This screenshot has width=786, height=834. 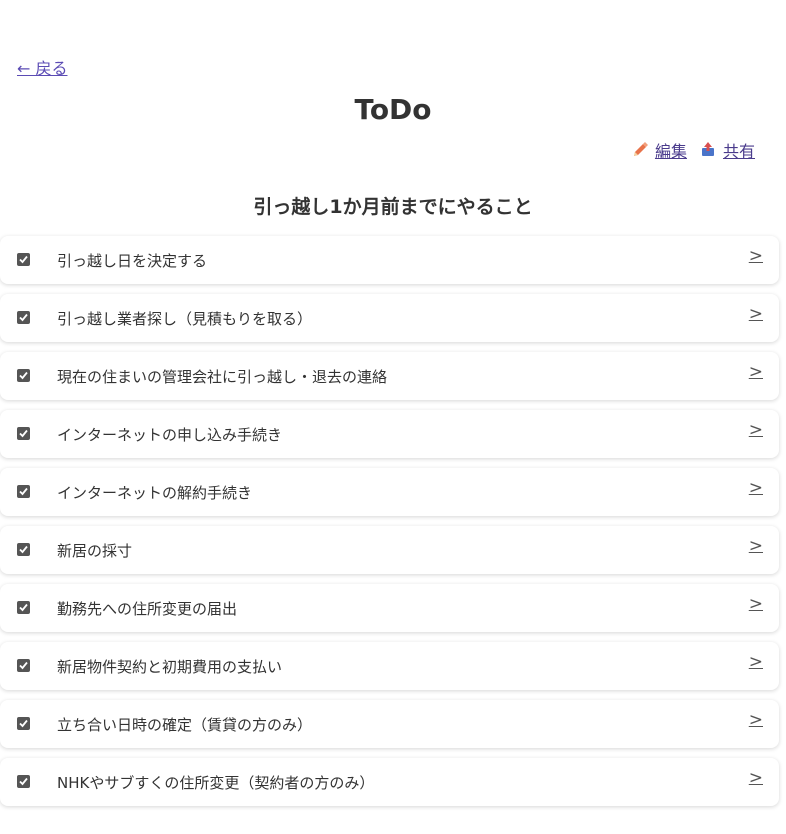 What do you see at coordinates (132, 261) in the screenshot?
I see `todo-label: 引っ越し日を決定する` at bounding box center [132, 261].